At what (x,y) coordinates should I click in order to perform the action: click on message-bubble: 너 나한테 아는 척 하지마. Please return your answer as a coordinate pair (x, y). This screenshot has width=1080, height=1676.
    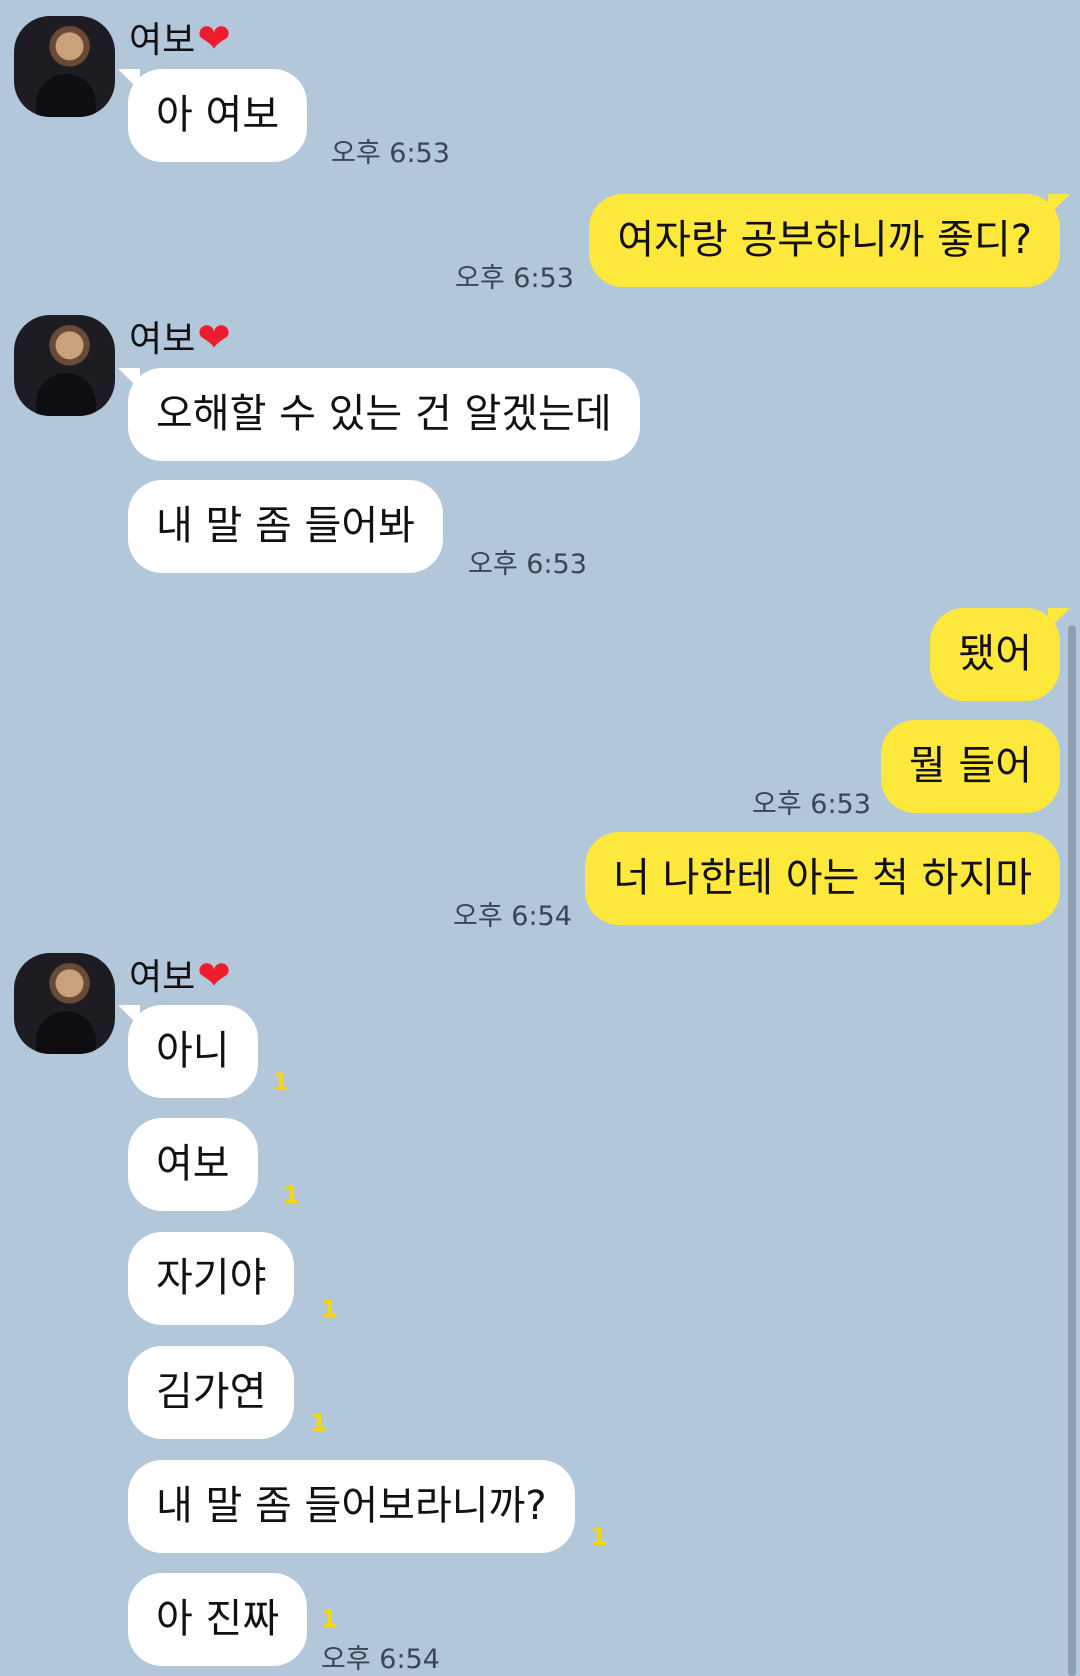
    Looking at the image, I should click on (822, 878).